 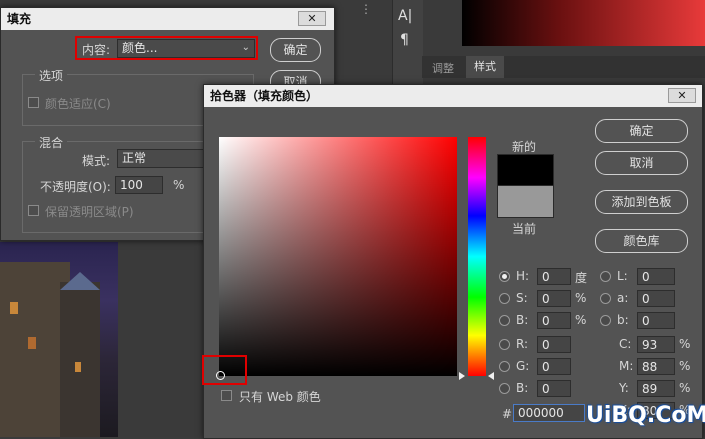 I want to click on radio-b, so click(x=605, y=320).